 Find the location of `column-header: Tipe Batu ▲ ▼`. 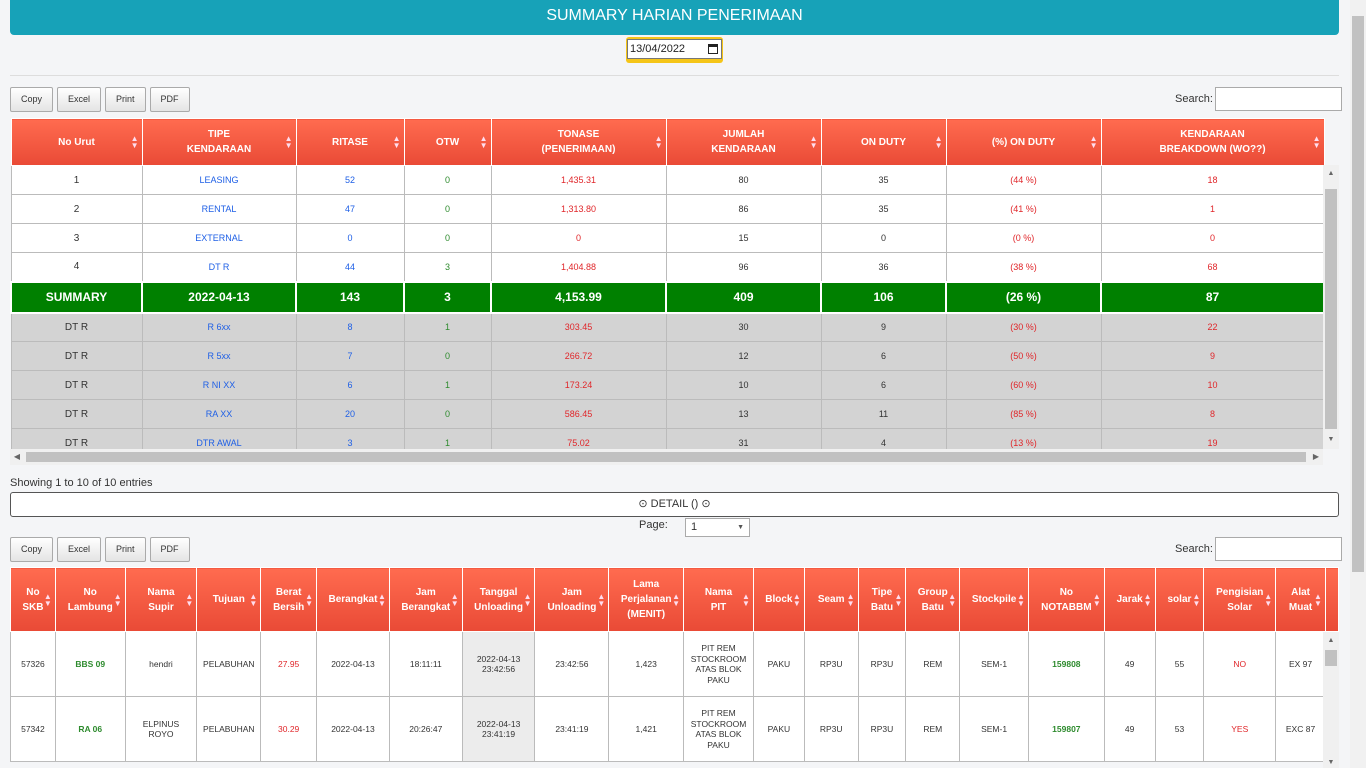

column-header: Tipe Batu ▲ ▼ is located at coordinates (882, 599).